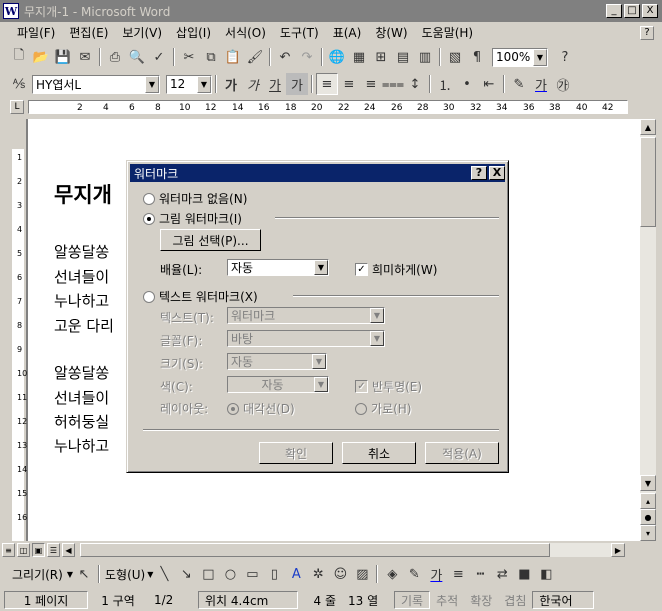 The image size is (662, 611). Describe the element at coordinates (455, 57) in the screenshot. I see `document-map-icon: ▧` at that location.